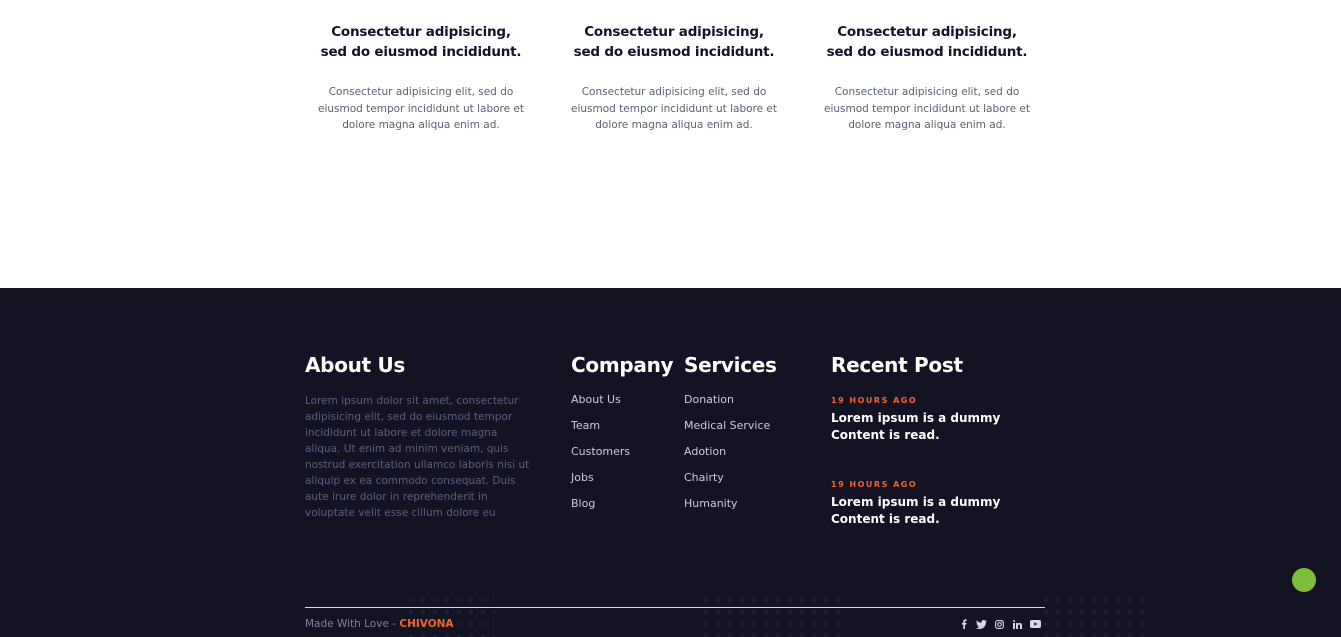 The image size is (1341, 637). I want to click on scroll-to-top-button, so click(1304, 580).